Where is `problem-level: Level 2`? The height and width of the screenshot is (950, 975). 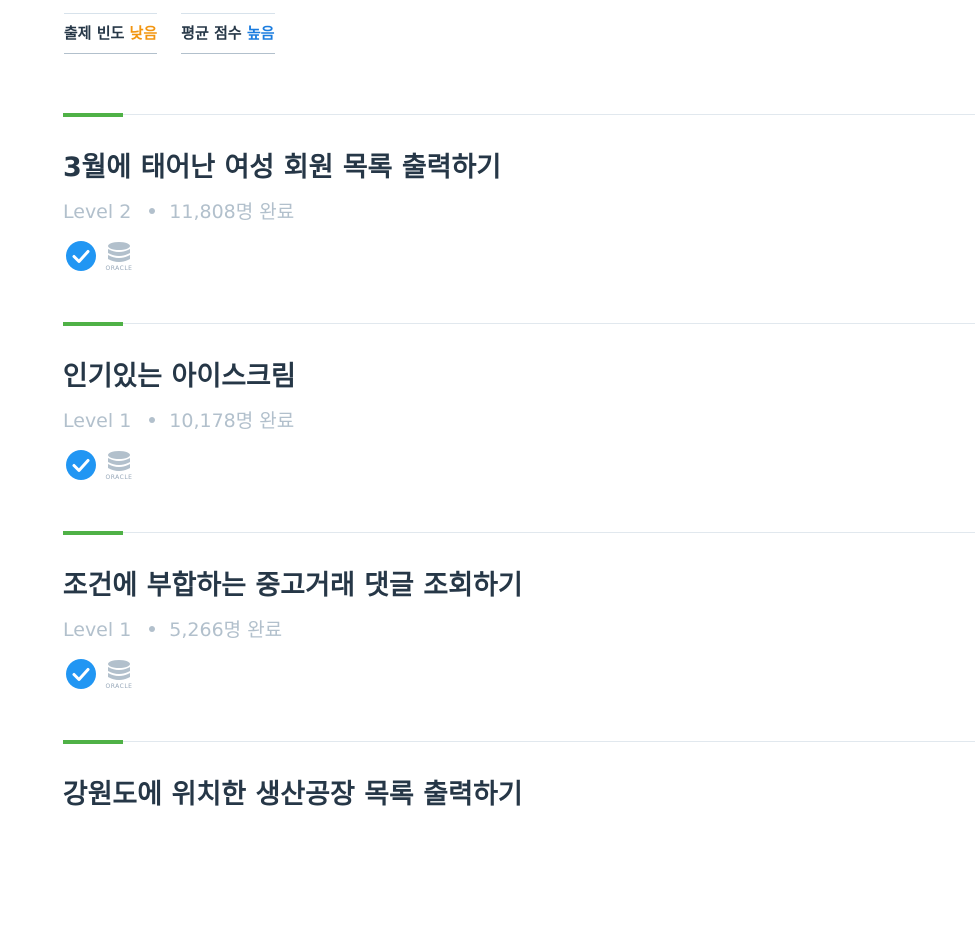
problem-level: Level 2 is located at coordinates (97, 212).